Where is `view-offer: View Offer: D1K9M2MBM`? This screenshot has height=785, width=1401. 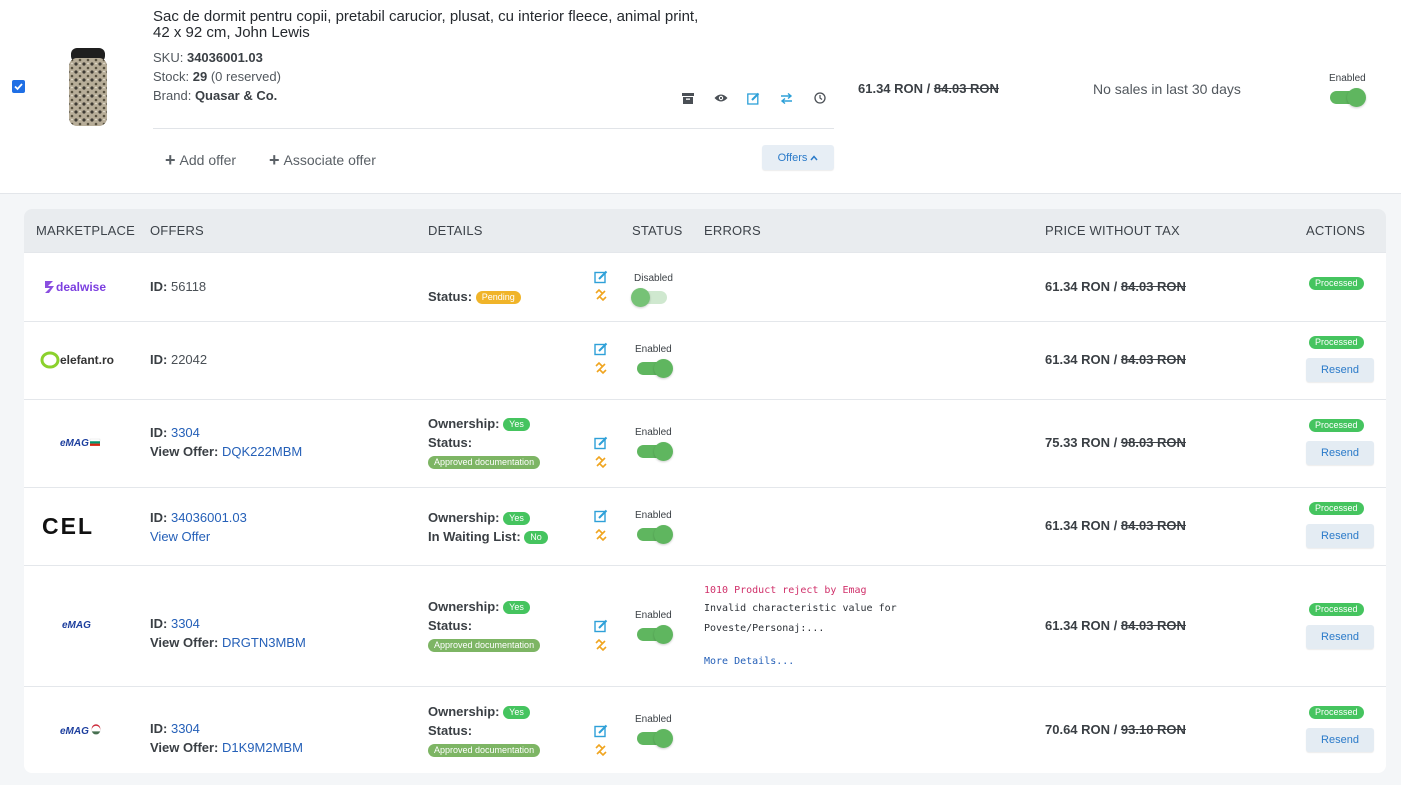 view-offer: View Offer: D1K9M2MBM is located at coordinates (226, 747).